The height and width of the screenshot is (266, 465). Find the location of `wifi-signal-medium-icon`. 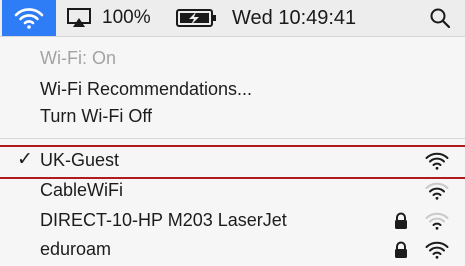

wifi-signal-medium-icon is located at coordinates (437, 191).